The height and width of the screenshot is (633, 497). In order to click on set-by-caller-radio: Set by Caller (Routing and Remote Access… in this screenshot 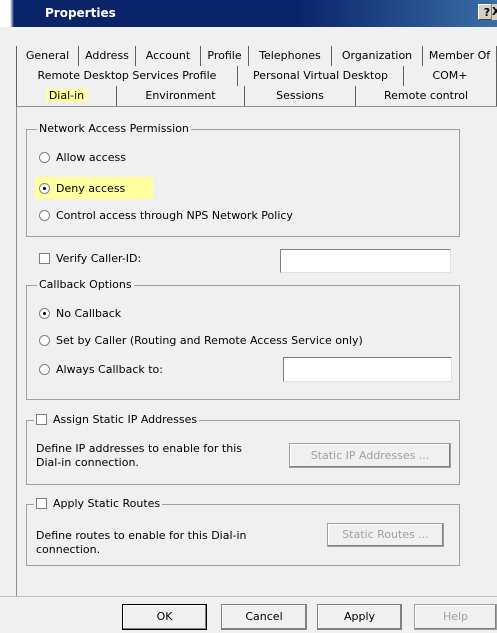, I will do `click(201, 340)`.